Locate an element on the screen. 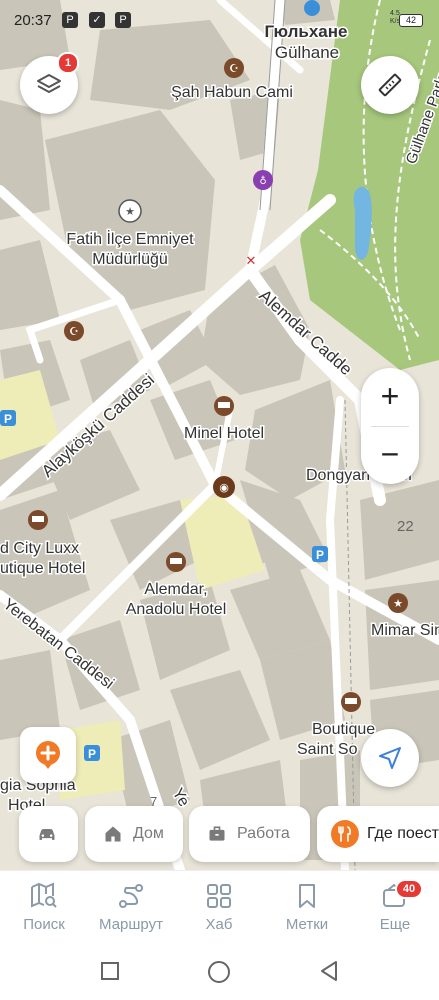  map-search-icon is located at coordinates (44, 895).